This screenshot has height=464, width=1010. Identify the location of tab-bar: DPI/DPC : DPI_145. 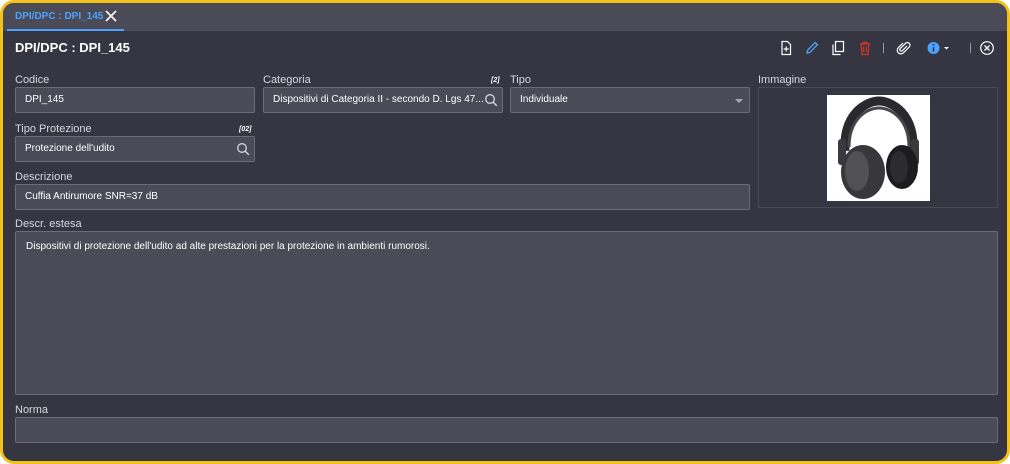
(505, 17).